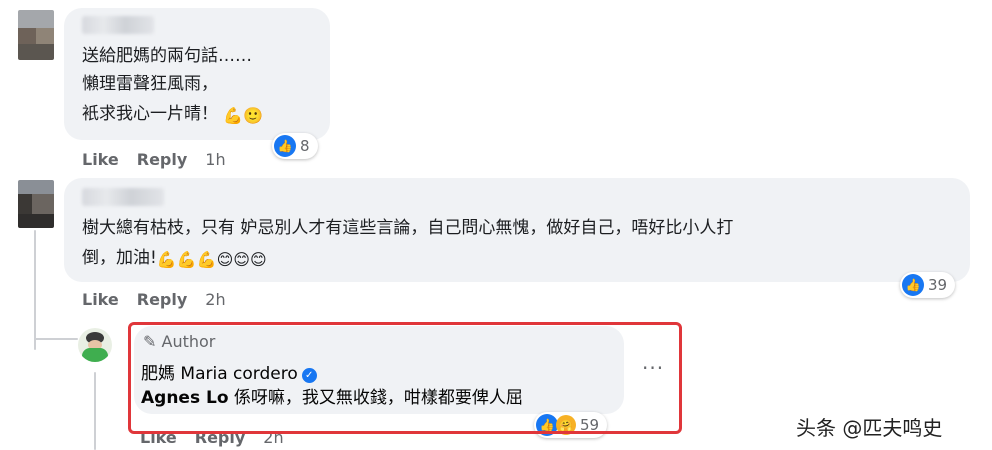 The height and width of the screenshot is (450, 992). Describe the element at coordinates (408, 228) in the screenshot. I see `comment-line: 樹大總有枯枝，只有 妒忌別人才有這些言論，自己問心無愧，做好自己，唔好比小人打` at that location.